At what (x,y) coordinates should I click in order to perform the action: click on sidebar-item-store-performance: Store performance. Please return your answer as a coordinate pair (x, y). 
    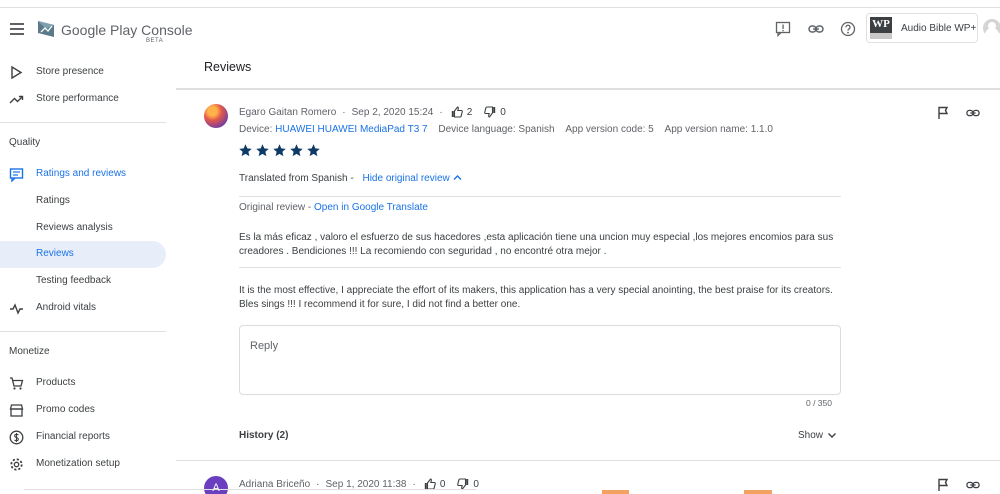
    Looking at the image, I should click on (83, 99).